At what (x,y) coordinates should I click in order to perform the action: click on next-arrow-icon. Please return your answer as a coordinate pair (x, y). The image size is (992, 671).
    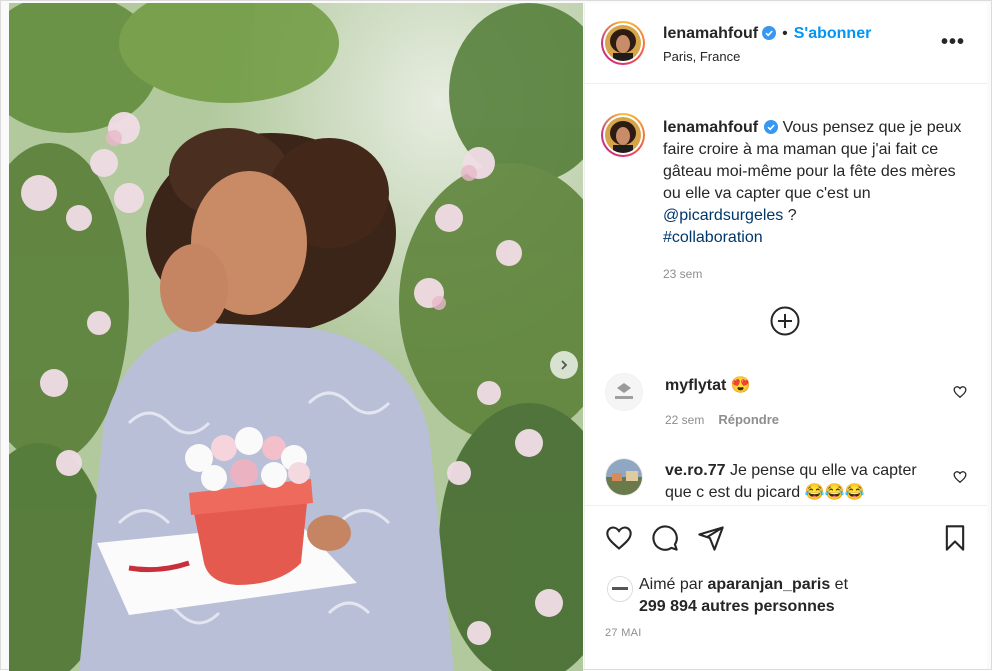
    Looking at the image, I should click on (564, 365).